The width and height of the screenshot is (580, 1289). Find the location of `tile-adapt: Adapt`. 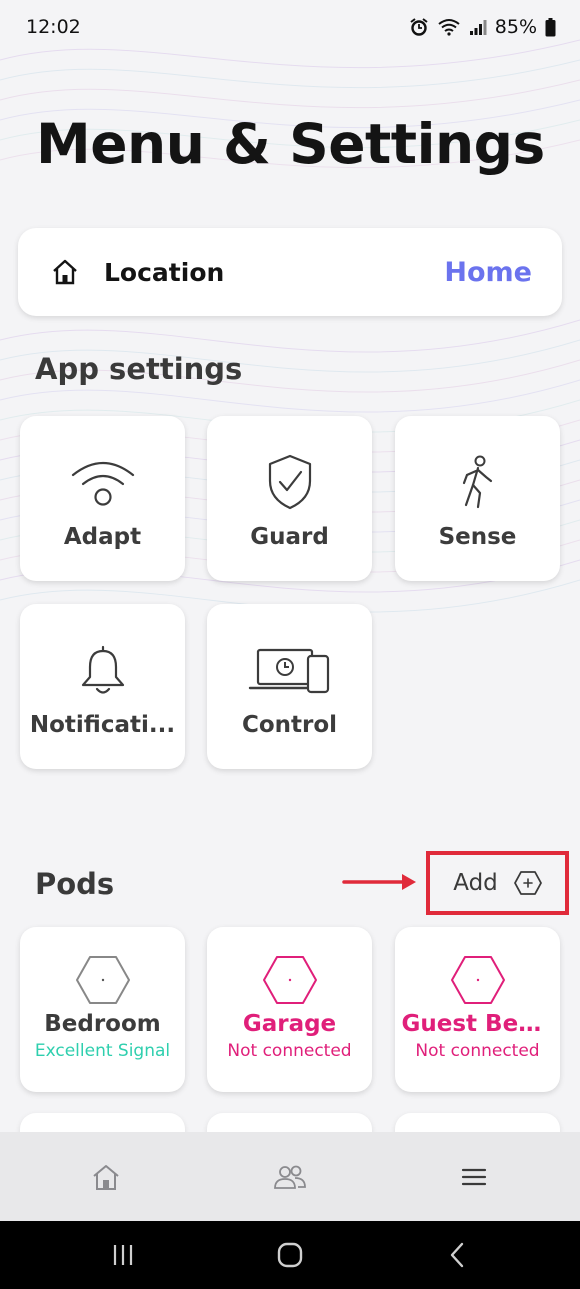

tile-adapt: Adapt is located at coordinates (102, 498).